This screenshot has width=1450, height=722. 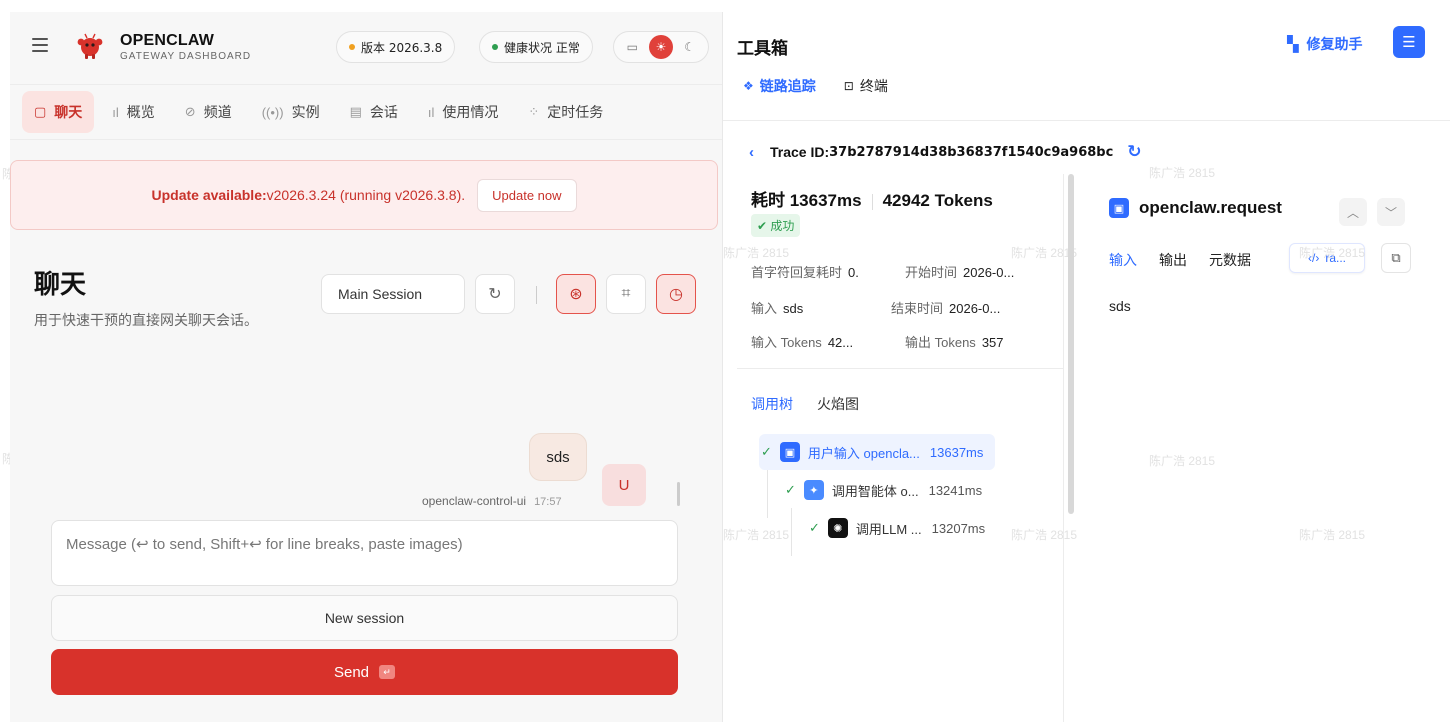 I want to click on nav-item-sessions: ▤ 会话, so click(x=374, y=112).